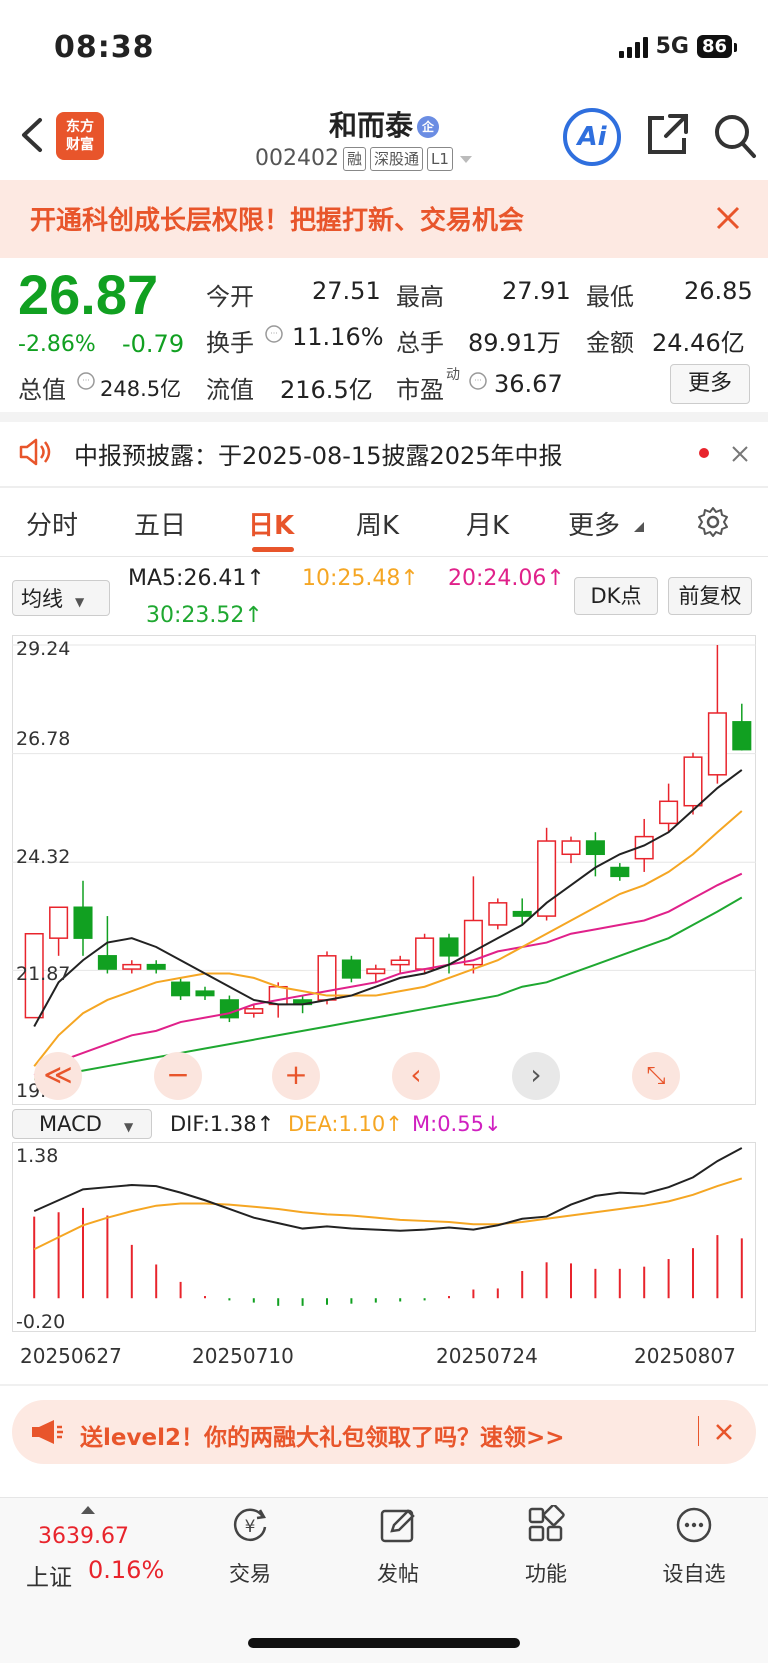 This screenshot has height=1663, width=768. I want to click on ai-button: Ai, so click(592, 137).